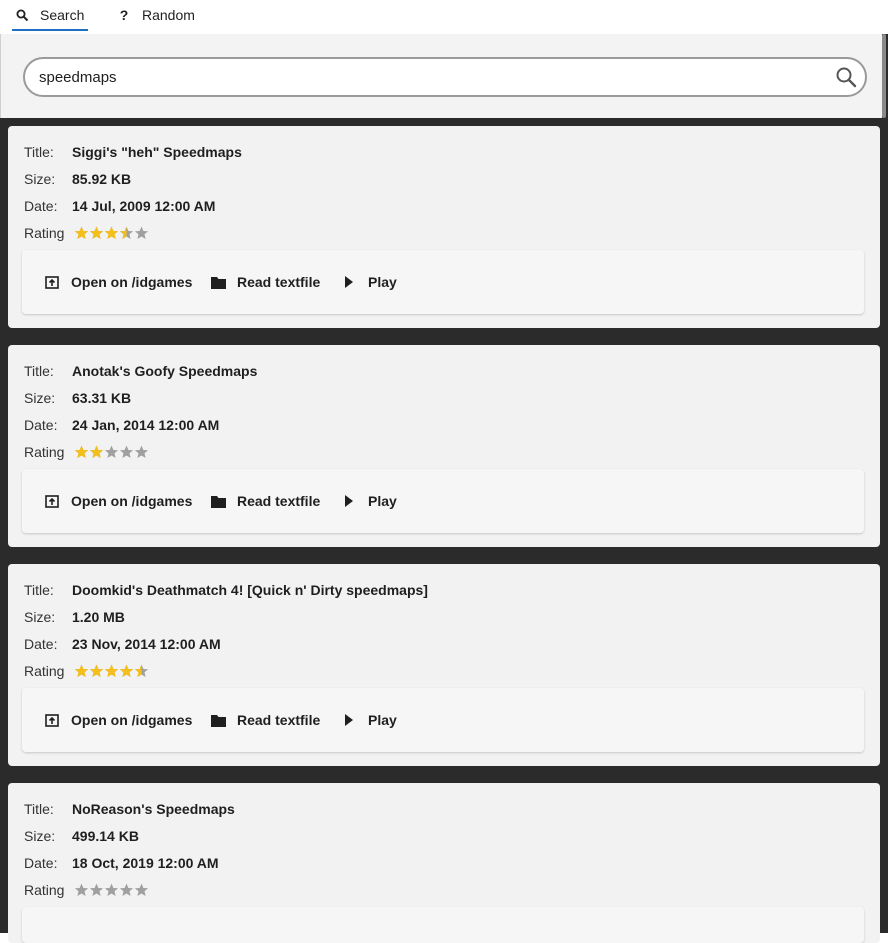 This screenshot has width=888, height=943. What do you see at coordinates (124, 15) in the screenshot?
I see `question-icon: ?` at bounding box center [124, 15].